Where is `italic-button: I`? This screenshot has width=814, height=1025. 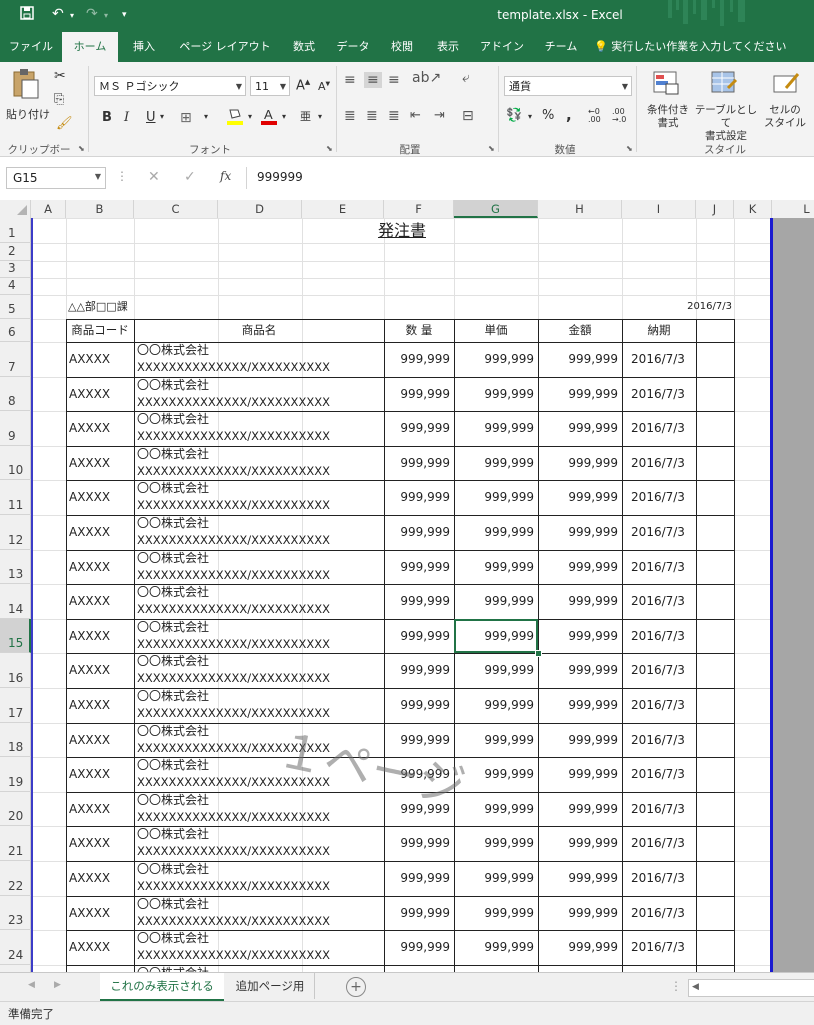 italic-button: I is located at coordinates (126, 117).